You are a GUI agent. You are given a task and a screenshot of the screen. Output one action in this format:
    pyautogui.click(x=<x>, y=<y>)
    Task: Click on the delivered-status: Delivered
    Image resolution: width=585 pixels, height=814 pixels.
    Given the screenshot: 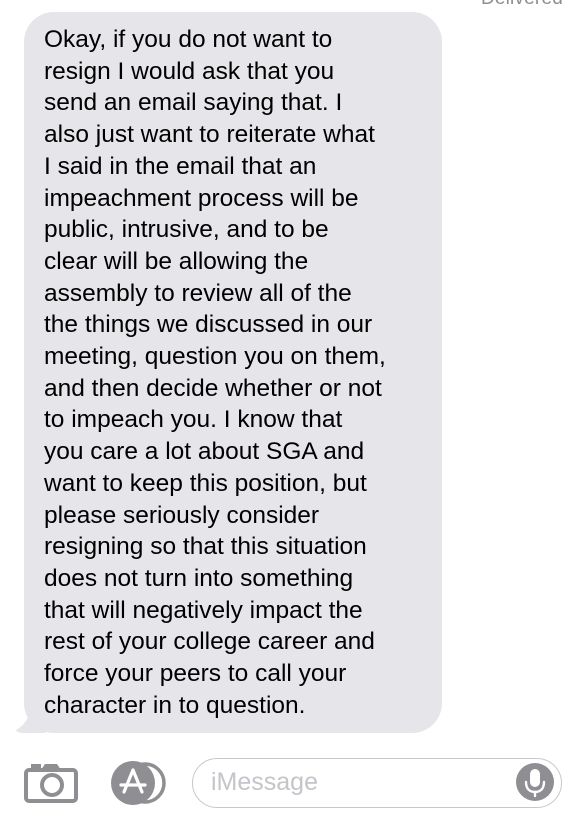 What is the action you would take?
    pyautogui.click(x=522, y=5)
    